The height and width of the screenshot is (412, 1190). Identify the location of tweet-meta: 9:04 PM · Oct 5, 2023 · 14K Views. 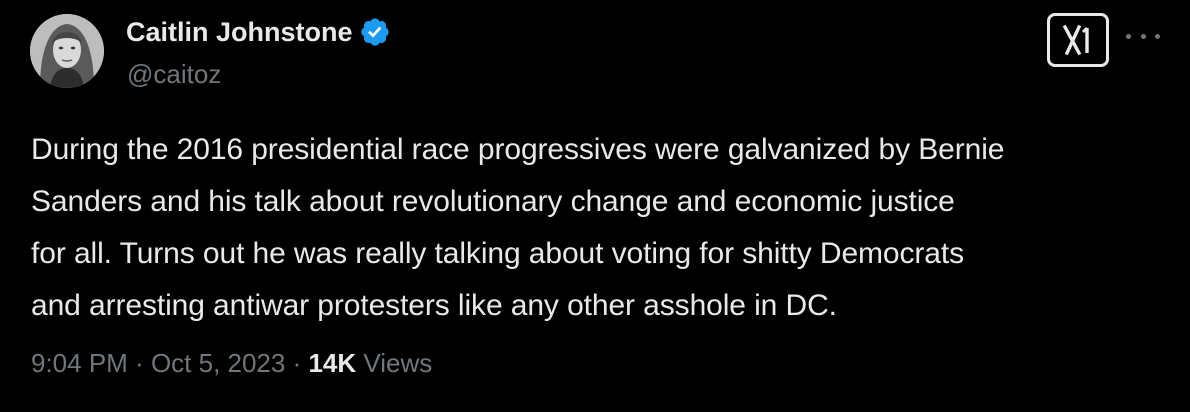
(231, 363).